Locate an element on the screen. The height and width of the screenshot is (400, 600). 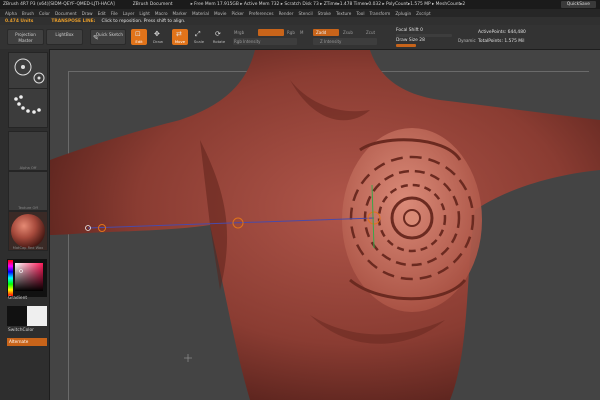
brush-preview-icon is located at coordinates (29, 71).